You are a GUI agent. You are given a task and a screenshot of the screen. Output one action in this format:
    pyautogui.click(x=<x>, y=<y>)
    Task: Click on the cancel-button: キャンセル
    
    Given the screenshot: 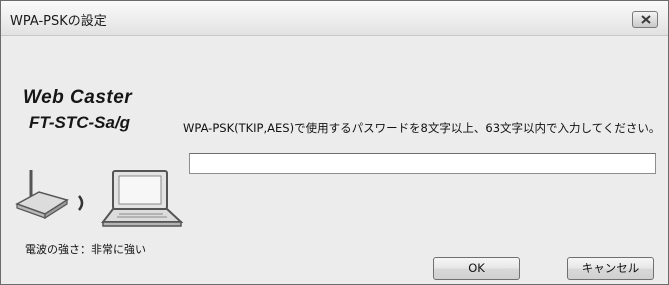 What is the action you would take?
    pyautogui.click(x=610, y=268)
    